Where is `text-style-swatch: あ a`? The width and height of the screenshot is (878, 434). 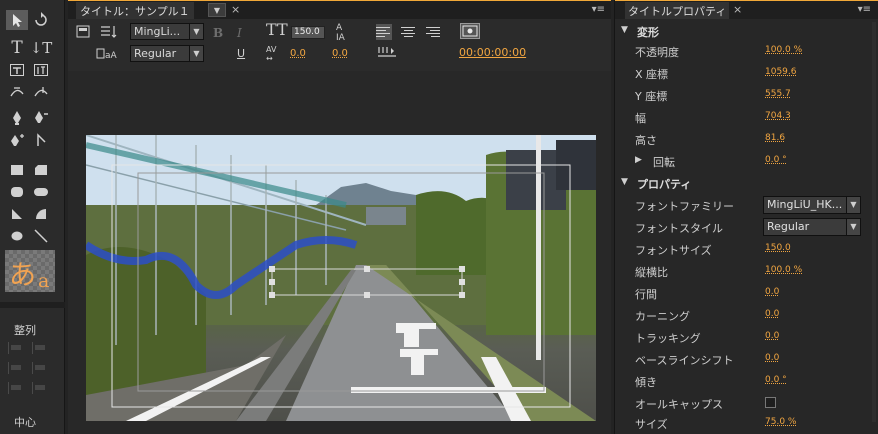
text-style-swatch: あ a is located at coordinates (30, 271).